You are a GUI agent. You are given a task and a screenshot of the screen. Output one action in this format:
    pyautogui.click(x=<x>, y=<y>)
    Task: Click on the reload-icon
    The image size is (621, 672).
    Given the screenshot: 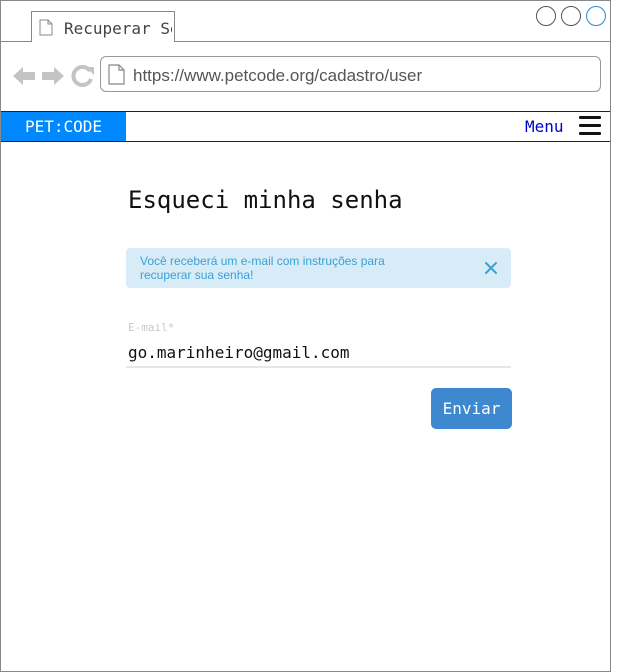 What is the action you would take?
    pyautogui.click(x=83, y=76)
    